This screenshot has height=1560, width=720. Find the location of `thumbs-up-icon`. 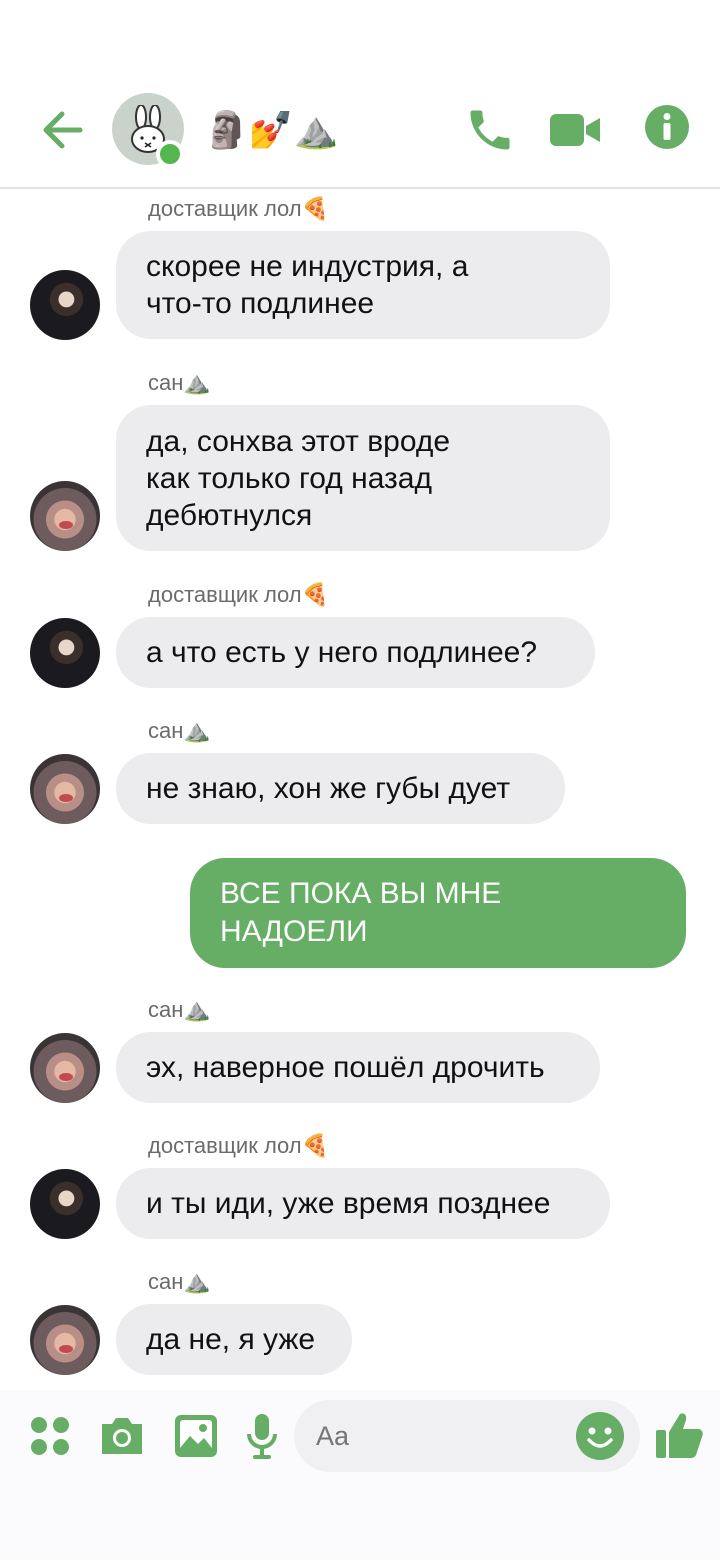

thumbs-up-icon is located at coordinates (679, 1435).